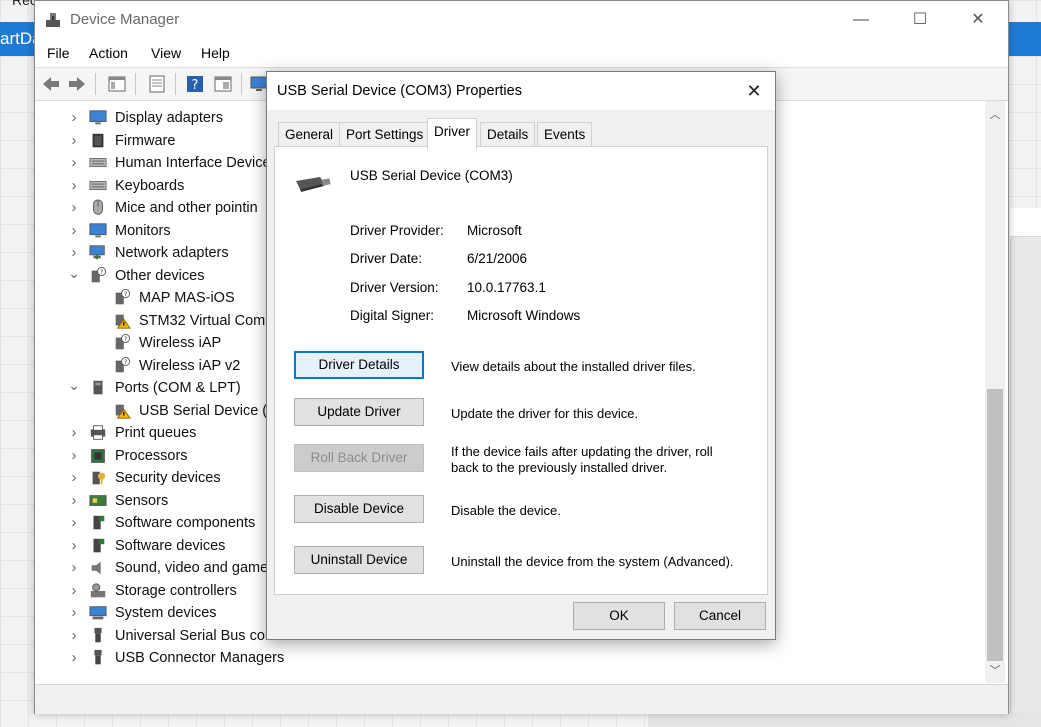 This screenshot has width=1041, height=727. Describe the element at coordinates (565, 134) in the screenshot. I see `tab-events: Events` at that location.